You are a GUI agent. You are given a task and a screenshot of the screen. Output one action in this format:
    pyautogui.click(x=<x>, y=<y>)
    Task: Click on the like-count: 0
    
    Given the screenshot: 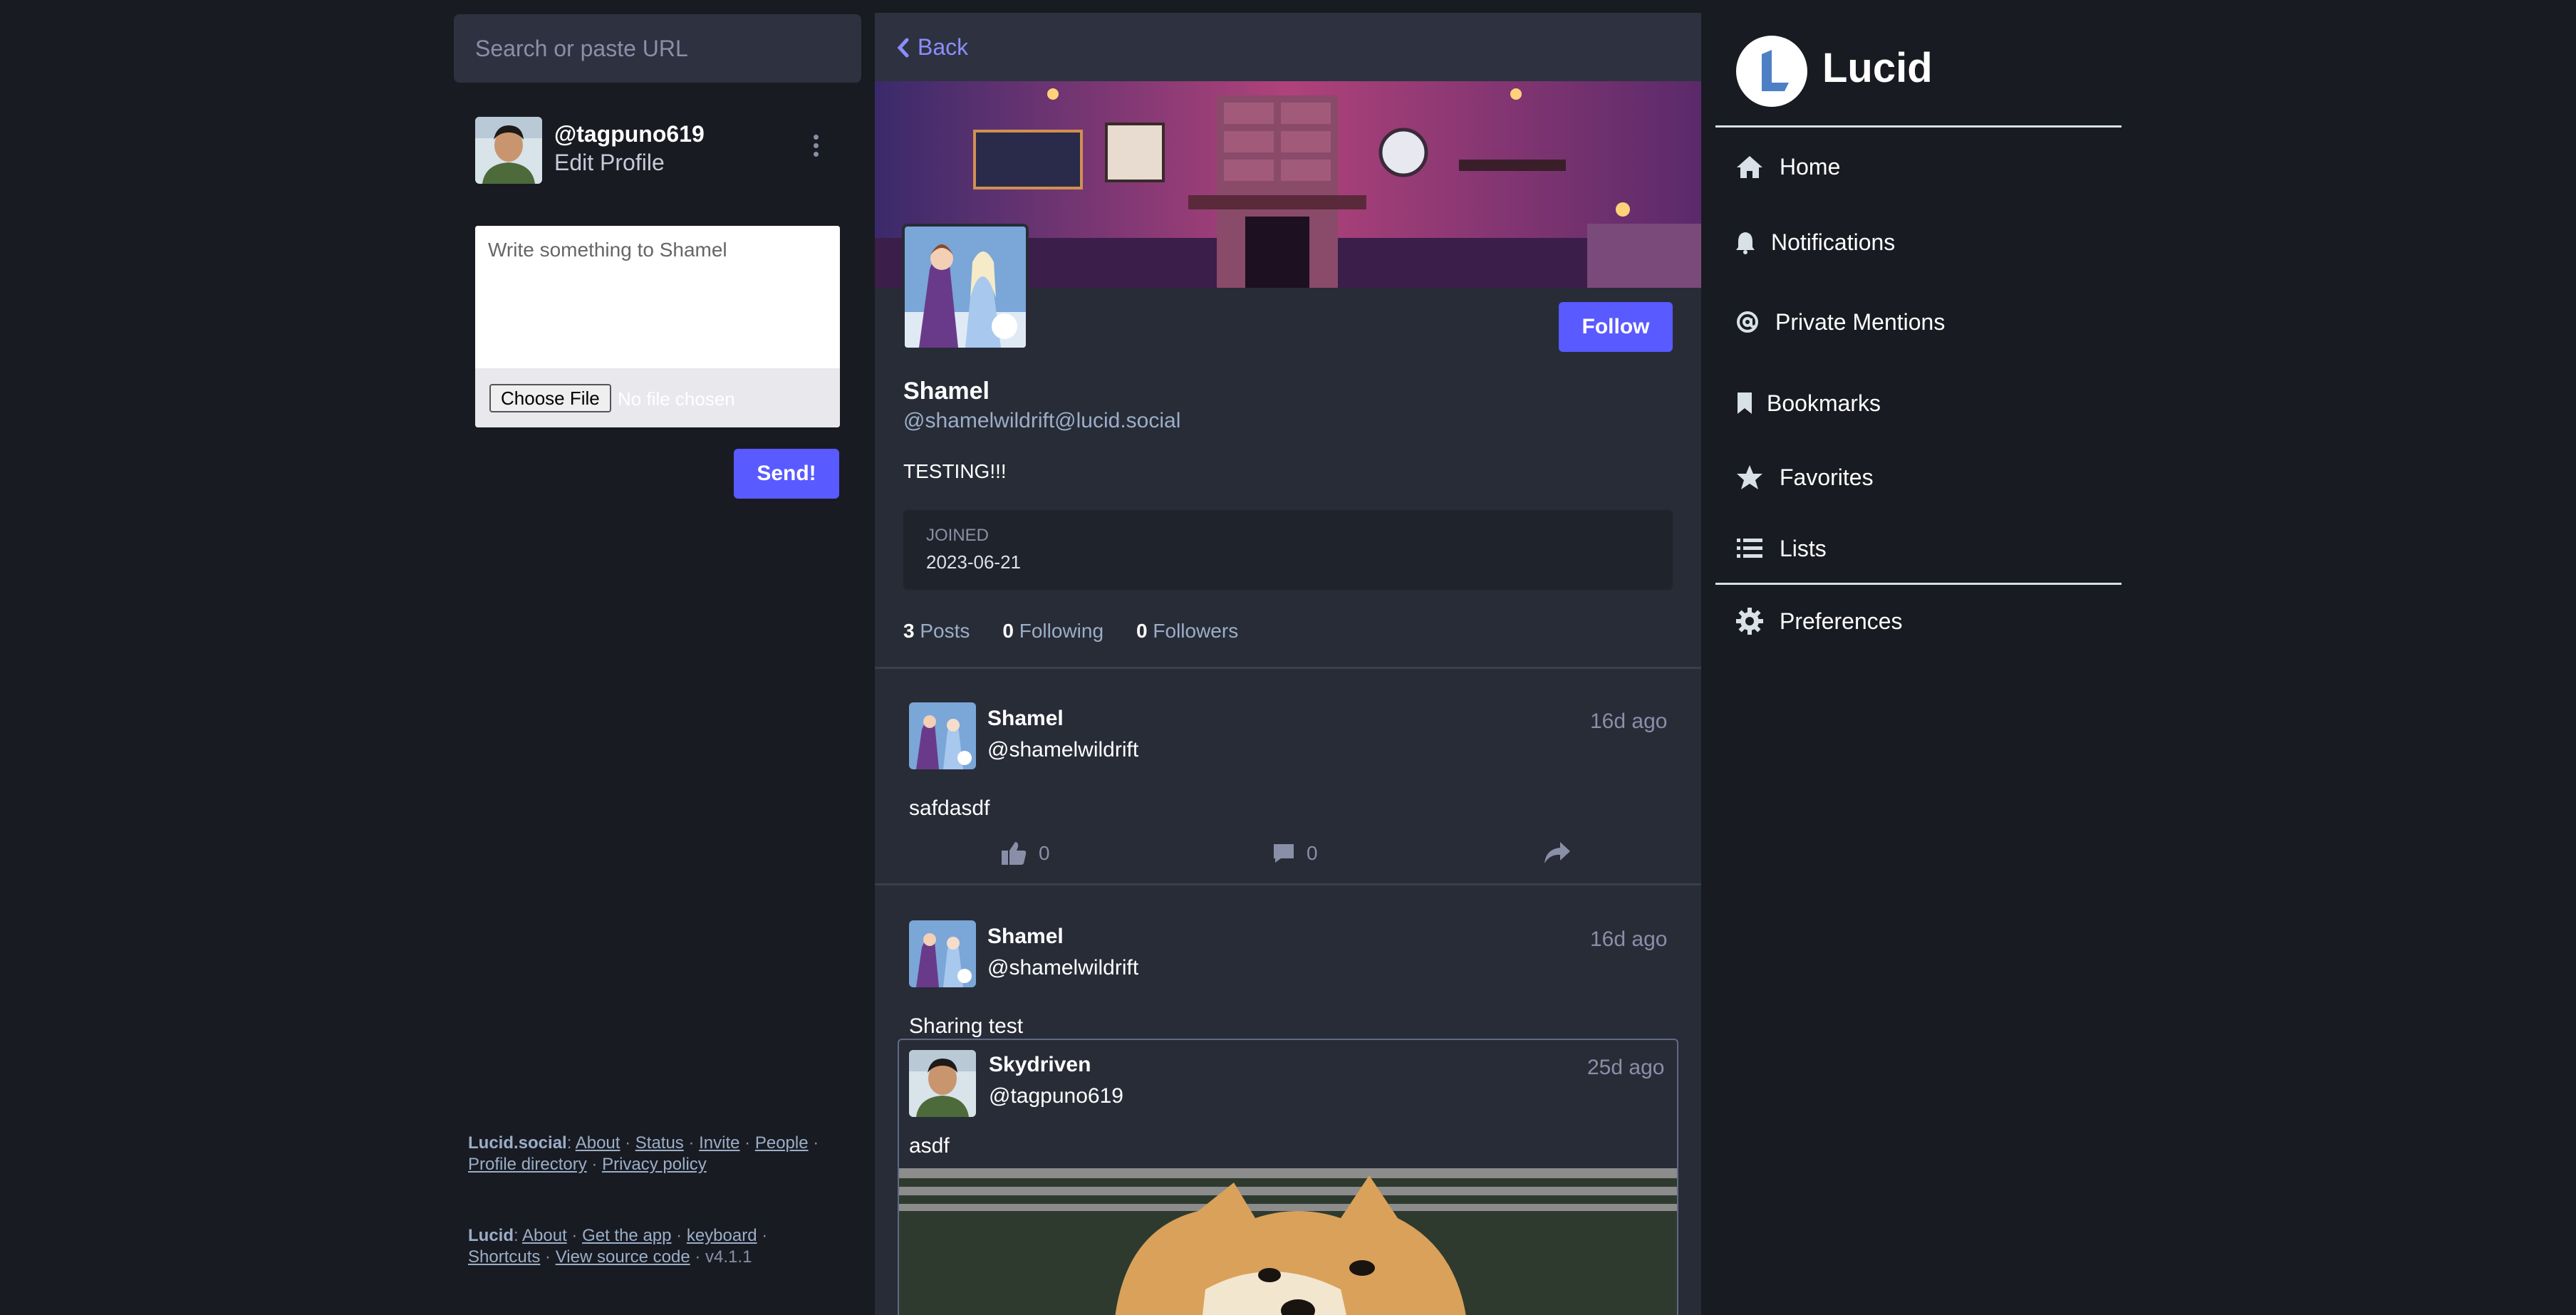 What is the action you would take?
    pyautogui.click(x=1044, y=853)
    